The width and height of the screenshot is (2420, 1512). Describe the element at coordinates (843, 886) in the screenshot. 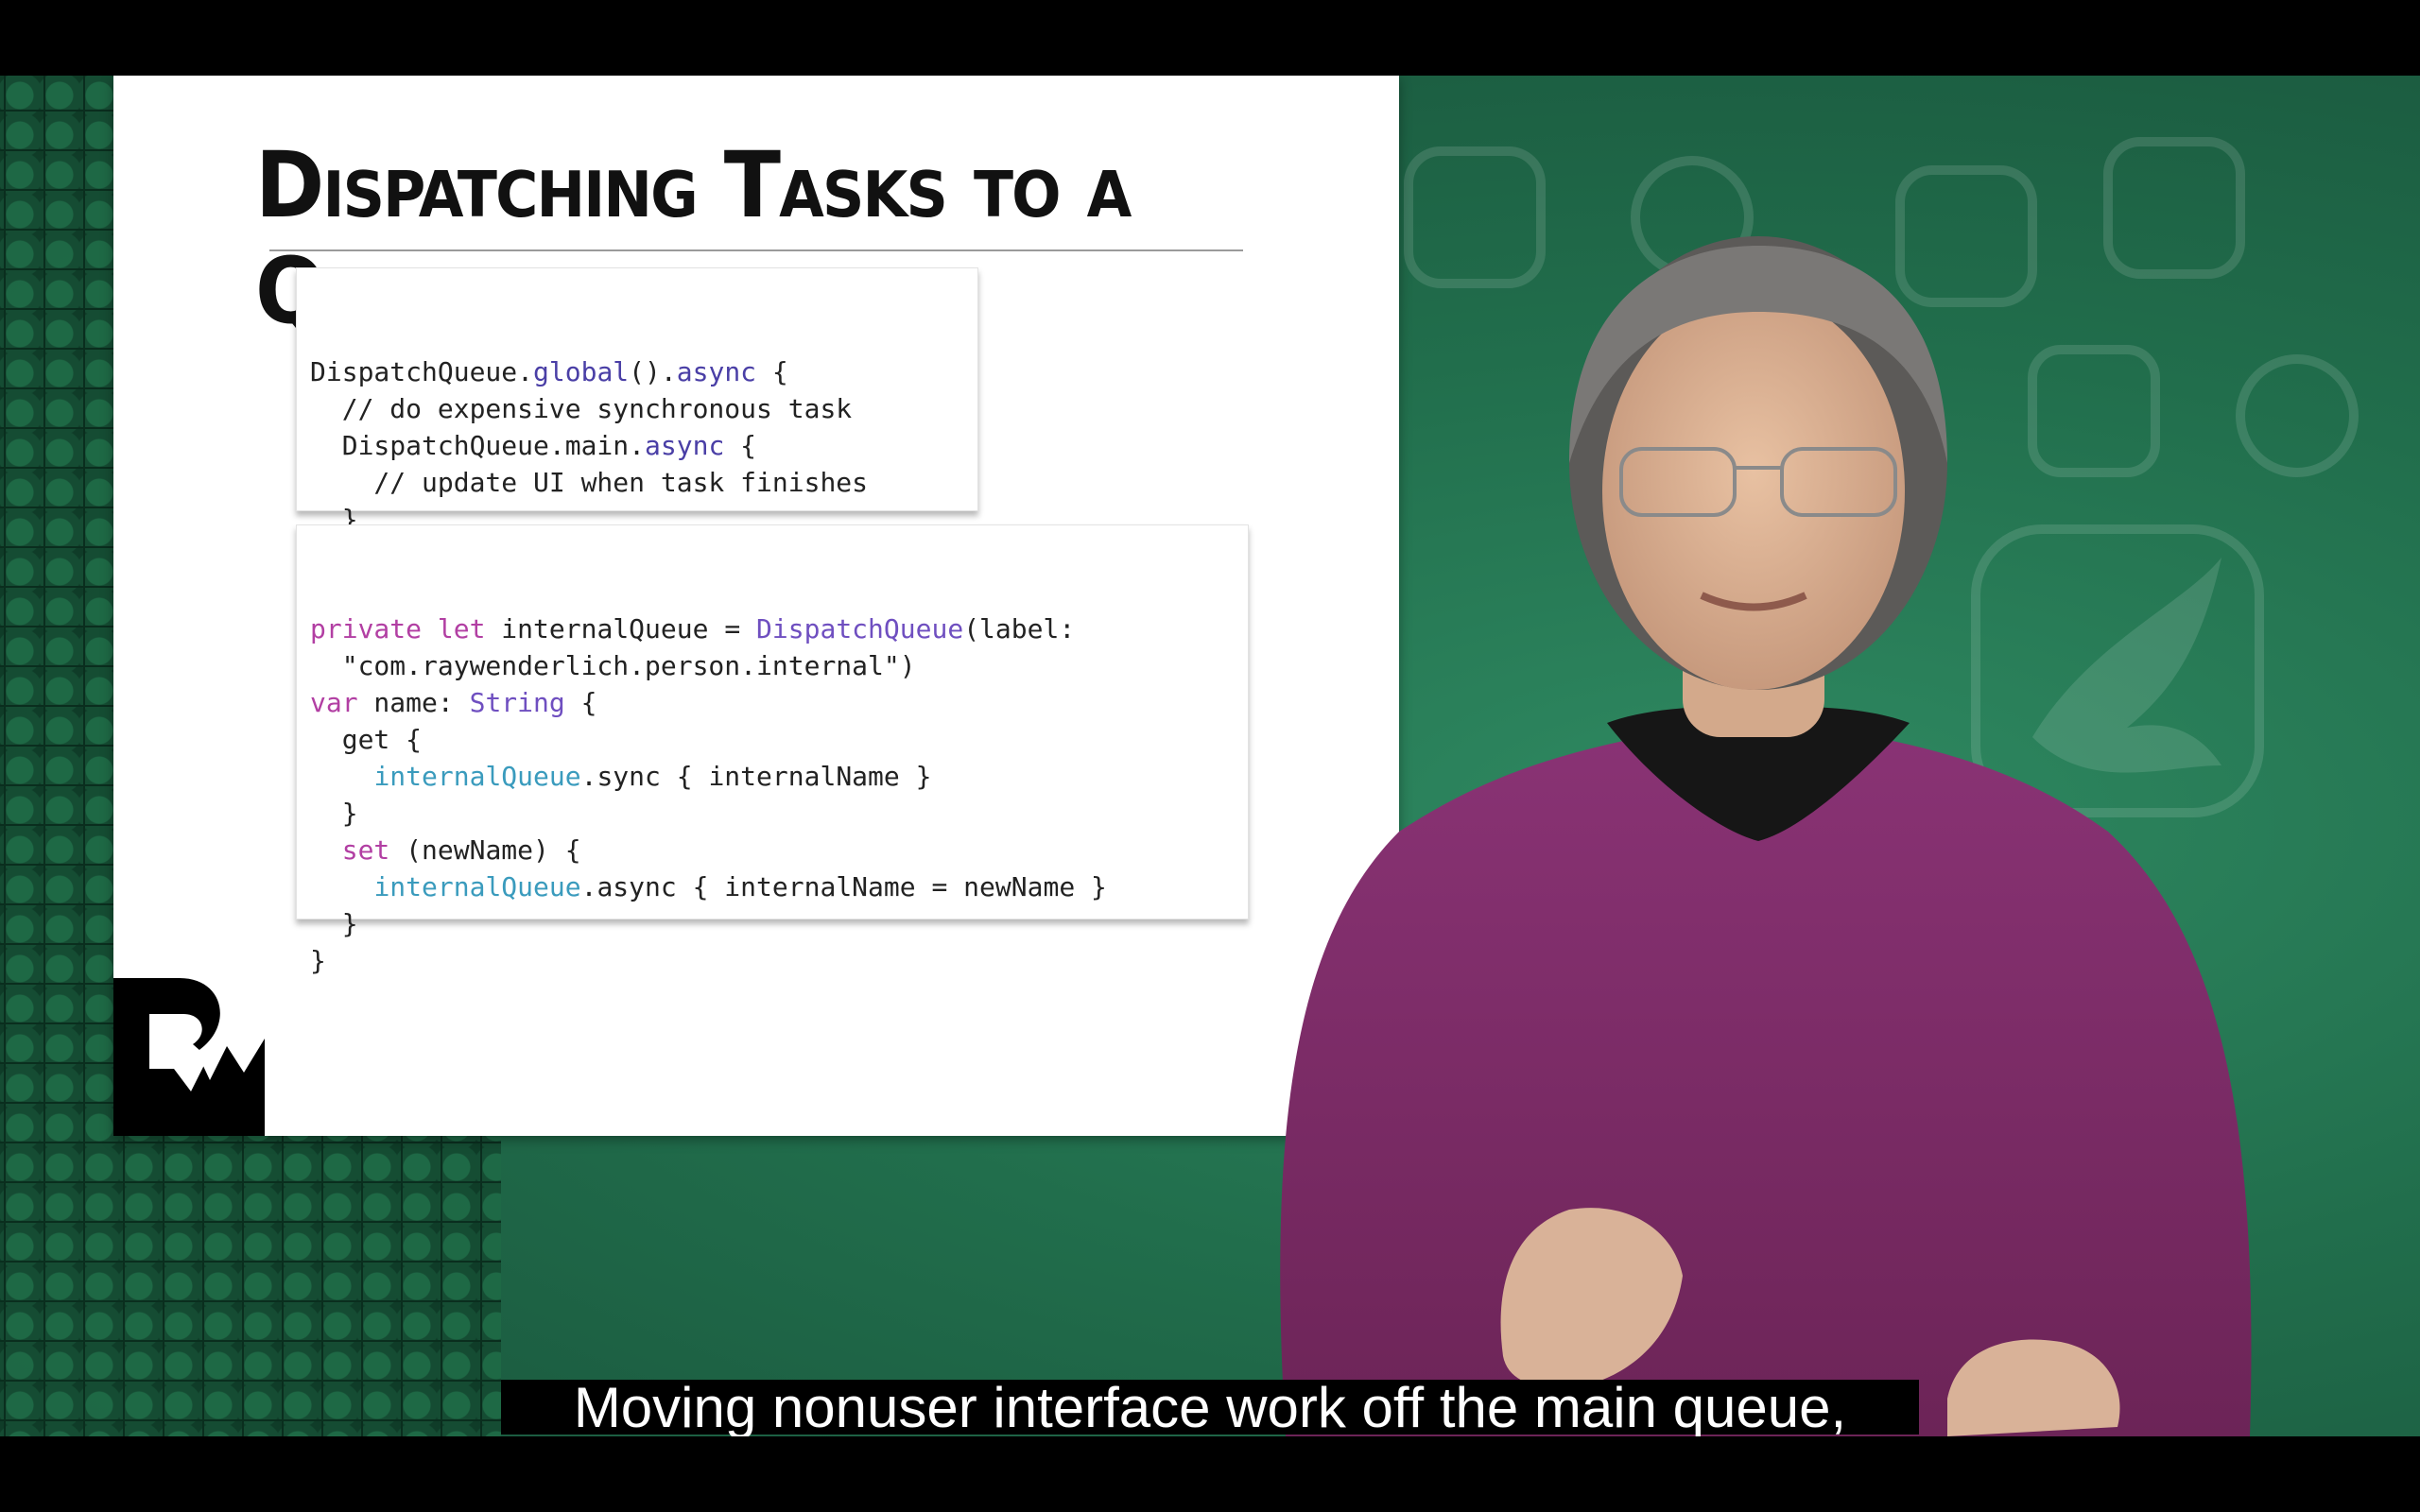

I see `code-token: .async { internalName = newName }` at that location.